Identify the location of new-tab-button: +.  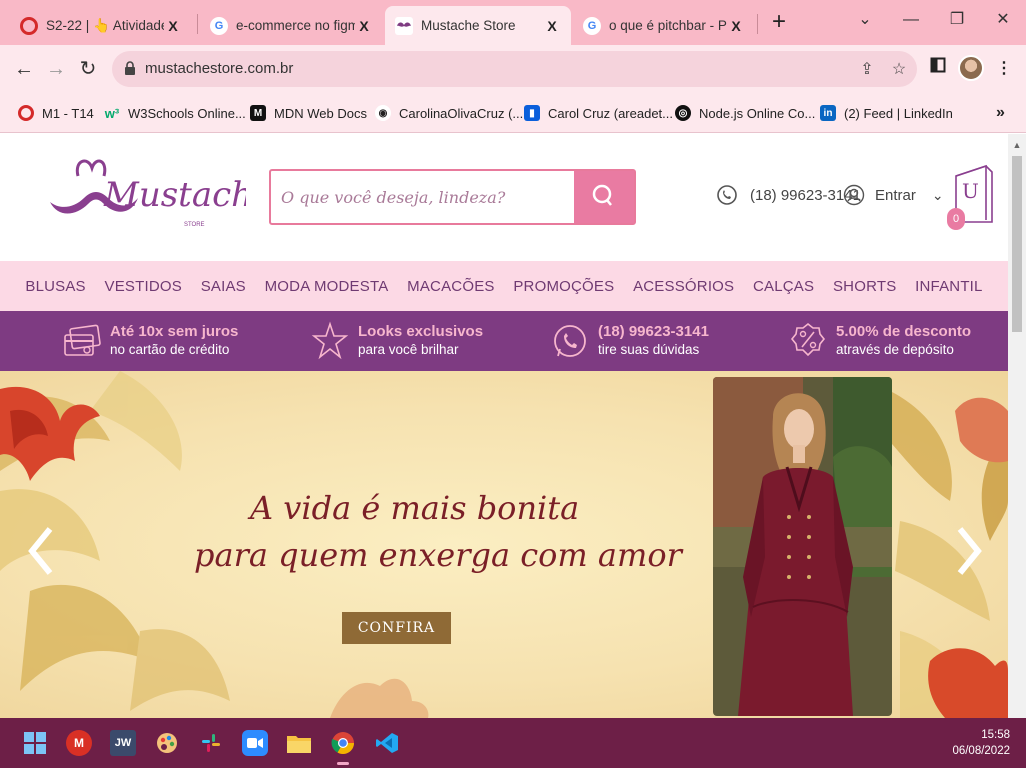
(779, 22).